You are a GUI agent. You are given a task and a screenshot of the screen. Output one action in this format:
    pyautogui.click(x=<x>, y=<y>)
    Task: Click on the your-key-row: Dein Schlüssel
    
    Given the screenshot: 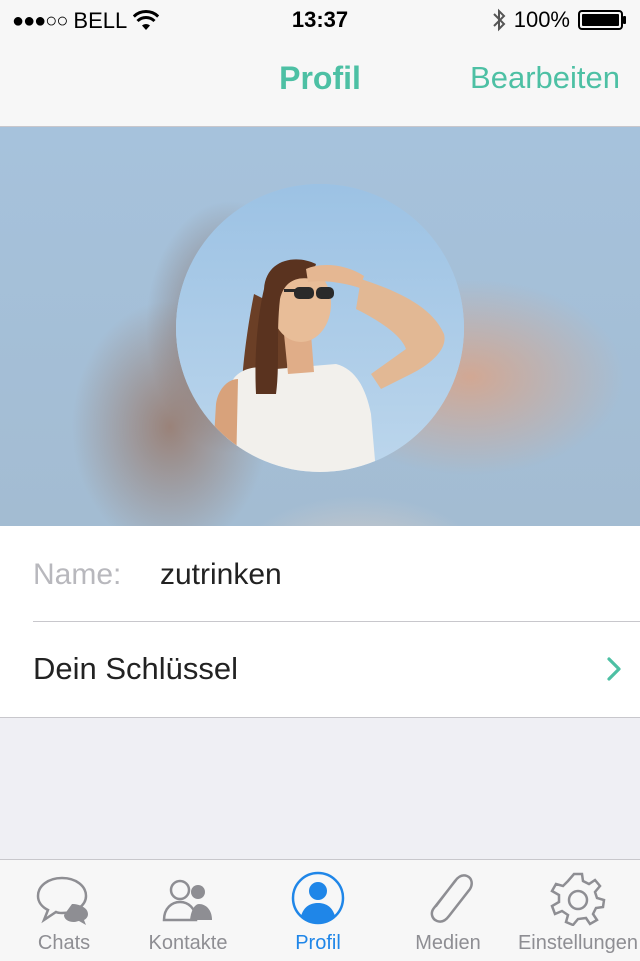 What is the action you would take?
    pyautogui.click(x=320, y=669)
    